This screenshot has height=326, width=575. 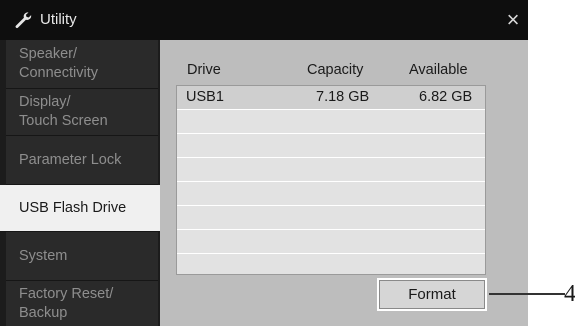 What do you see at coordinates (23, 20) in the screenshot?
I see `wrench-icon` at bounding box center [23, 20].